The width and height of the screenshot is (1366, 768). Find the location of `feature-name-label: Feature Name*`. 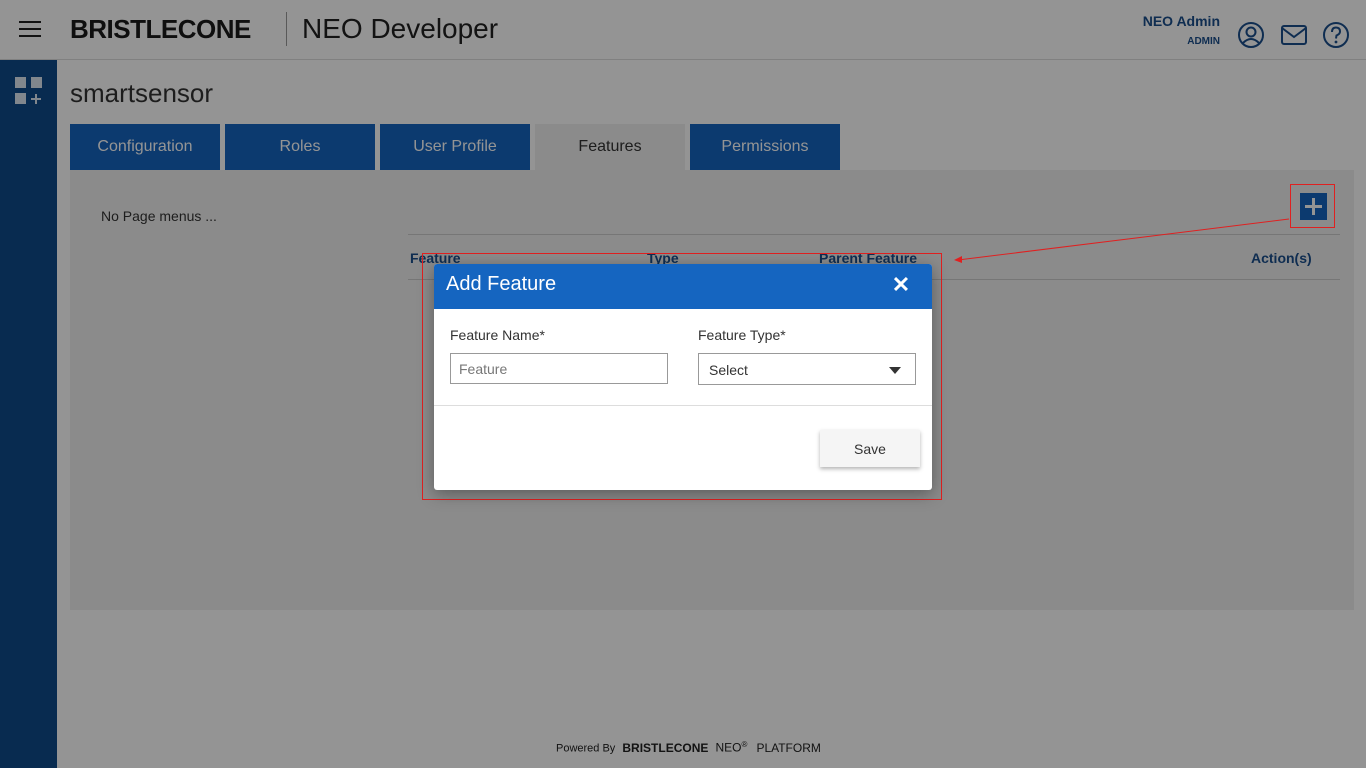

feature-name-label: Feature Name* is located at coordinates (497, 335).